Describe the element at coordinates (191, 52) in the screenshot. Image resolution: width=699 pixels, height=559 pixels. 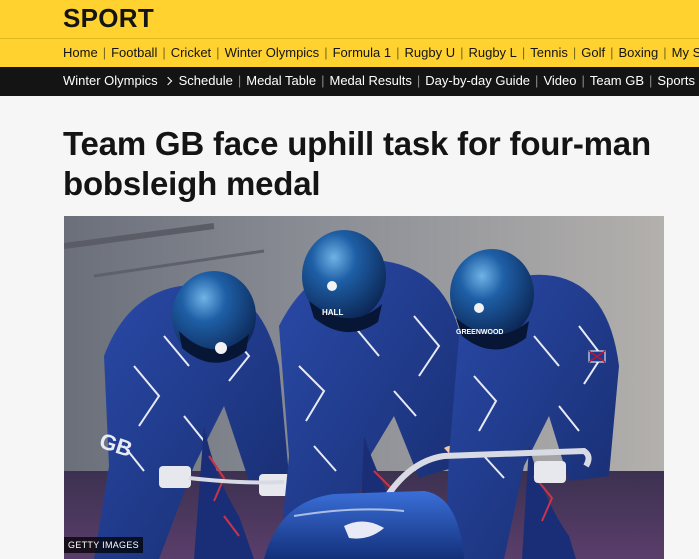
I see `nav-item-label: Cricket` at that location.